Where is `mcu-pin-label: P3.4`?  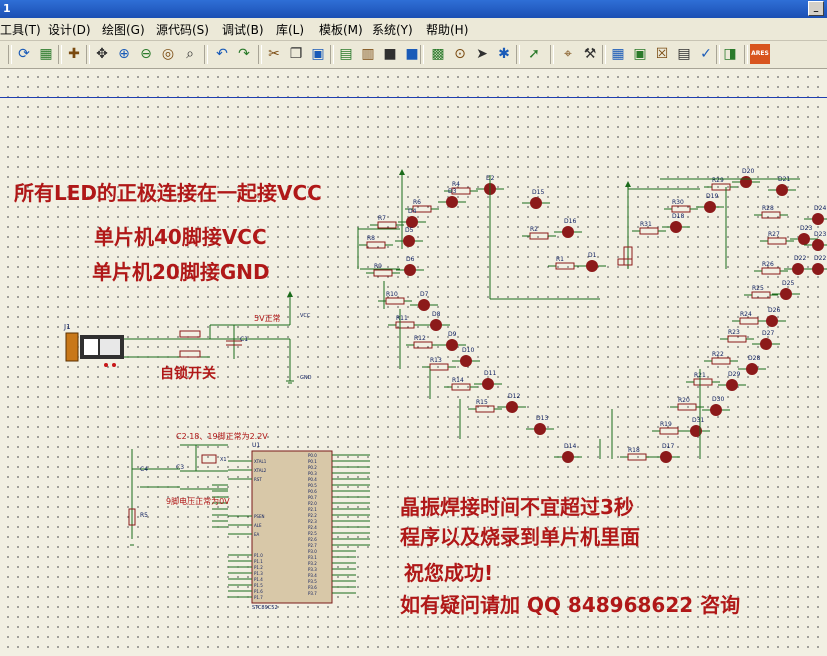
mcu-pin-label: P3.4 is located at coordinates (312, 575).